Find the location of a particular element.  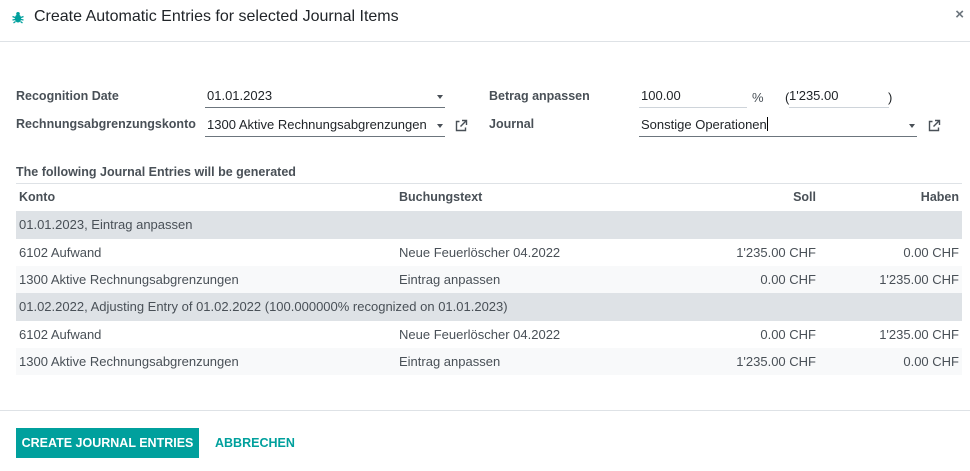

recognition-date-field: 01.01.2023 is located at coordinates (325, 97).